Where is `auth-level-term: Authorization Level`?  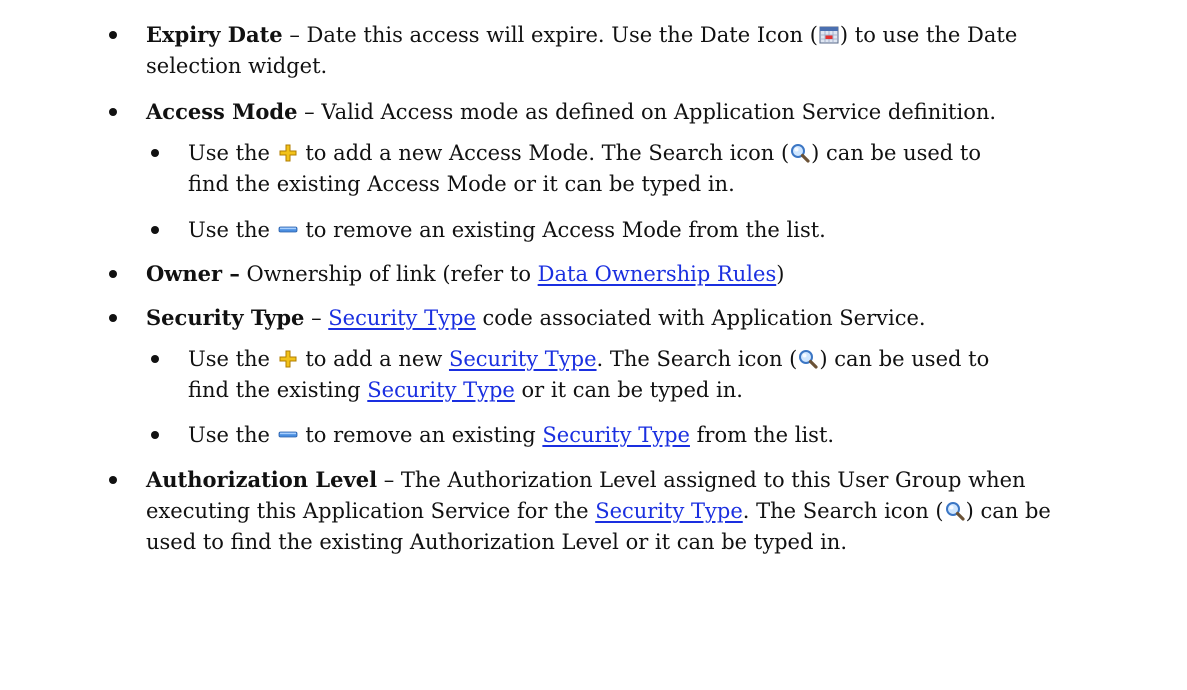 auth-level-term: Authorization Level is located at coordinates (262, 479).